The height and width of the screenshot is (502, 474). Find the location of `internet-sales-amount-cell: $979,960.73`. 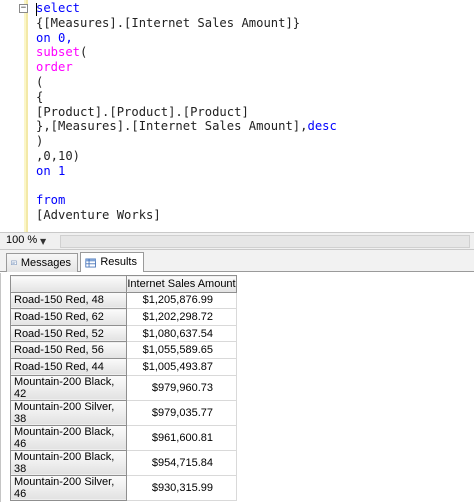

internet-sales-amount-cell: $979,960.73 is located at coordinates (181, 387).